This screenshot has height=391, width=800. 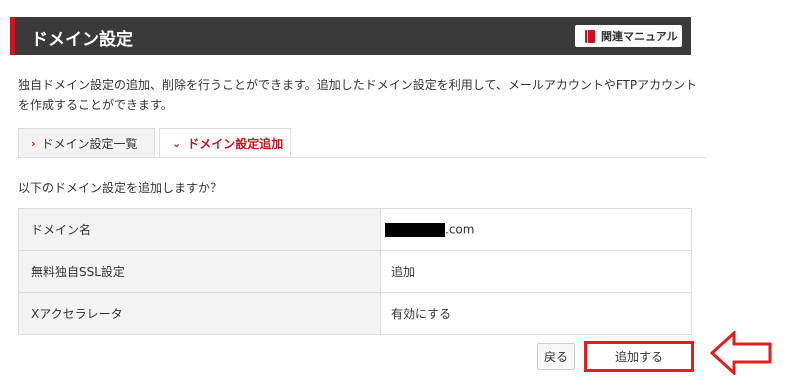 What do you see at coordinates (89, 143) in the screenshot?
I see `tab-domain-list-label: ドメイン設定一覧` at bounding box center [89, 143].